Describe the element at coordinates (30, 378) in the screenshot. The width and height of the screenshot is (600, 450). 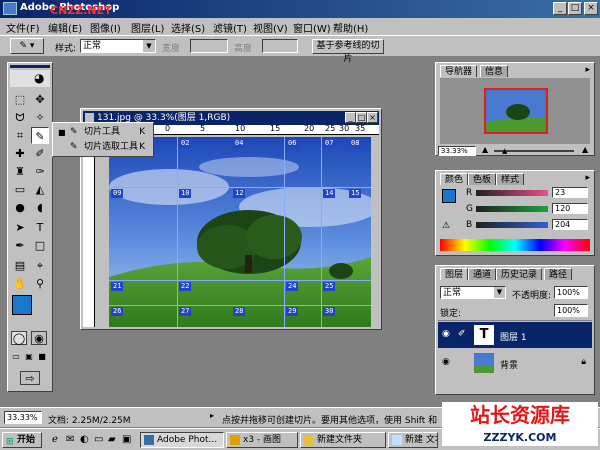
I see `jump-to-imageready-icon: ⇨` at that location.